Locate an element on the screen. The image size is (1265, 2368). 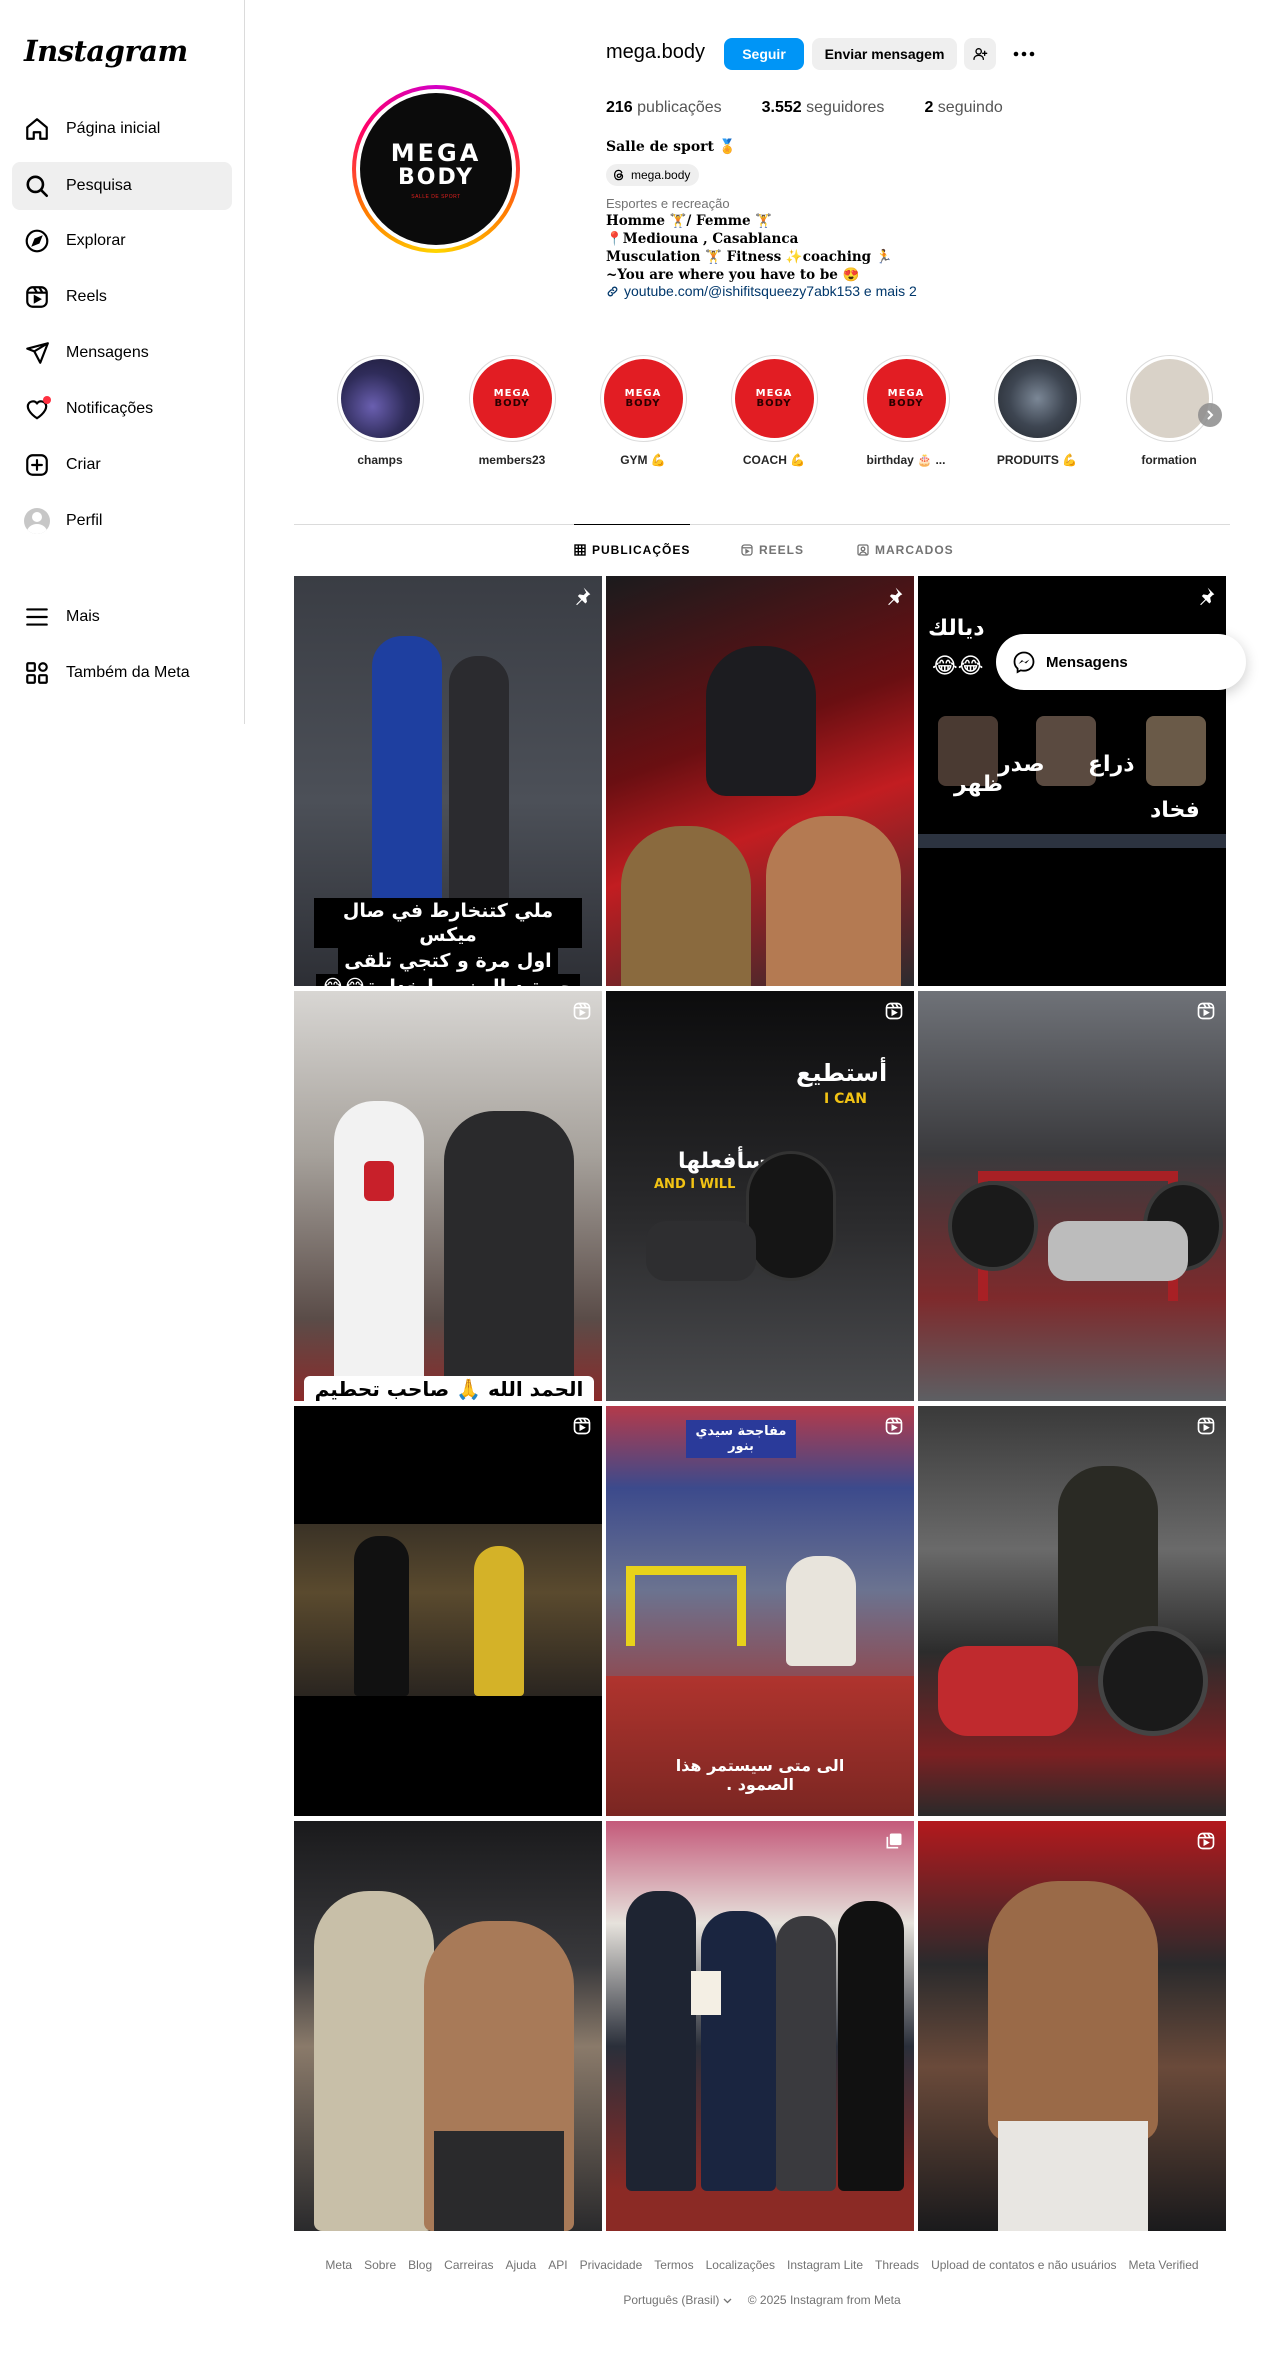
followers-count: 3.552 seguidores is located at coordinates (823, 108).